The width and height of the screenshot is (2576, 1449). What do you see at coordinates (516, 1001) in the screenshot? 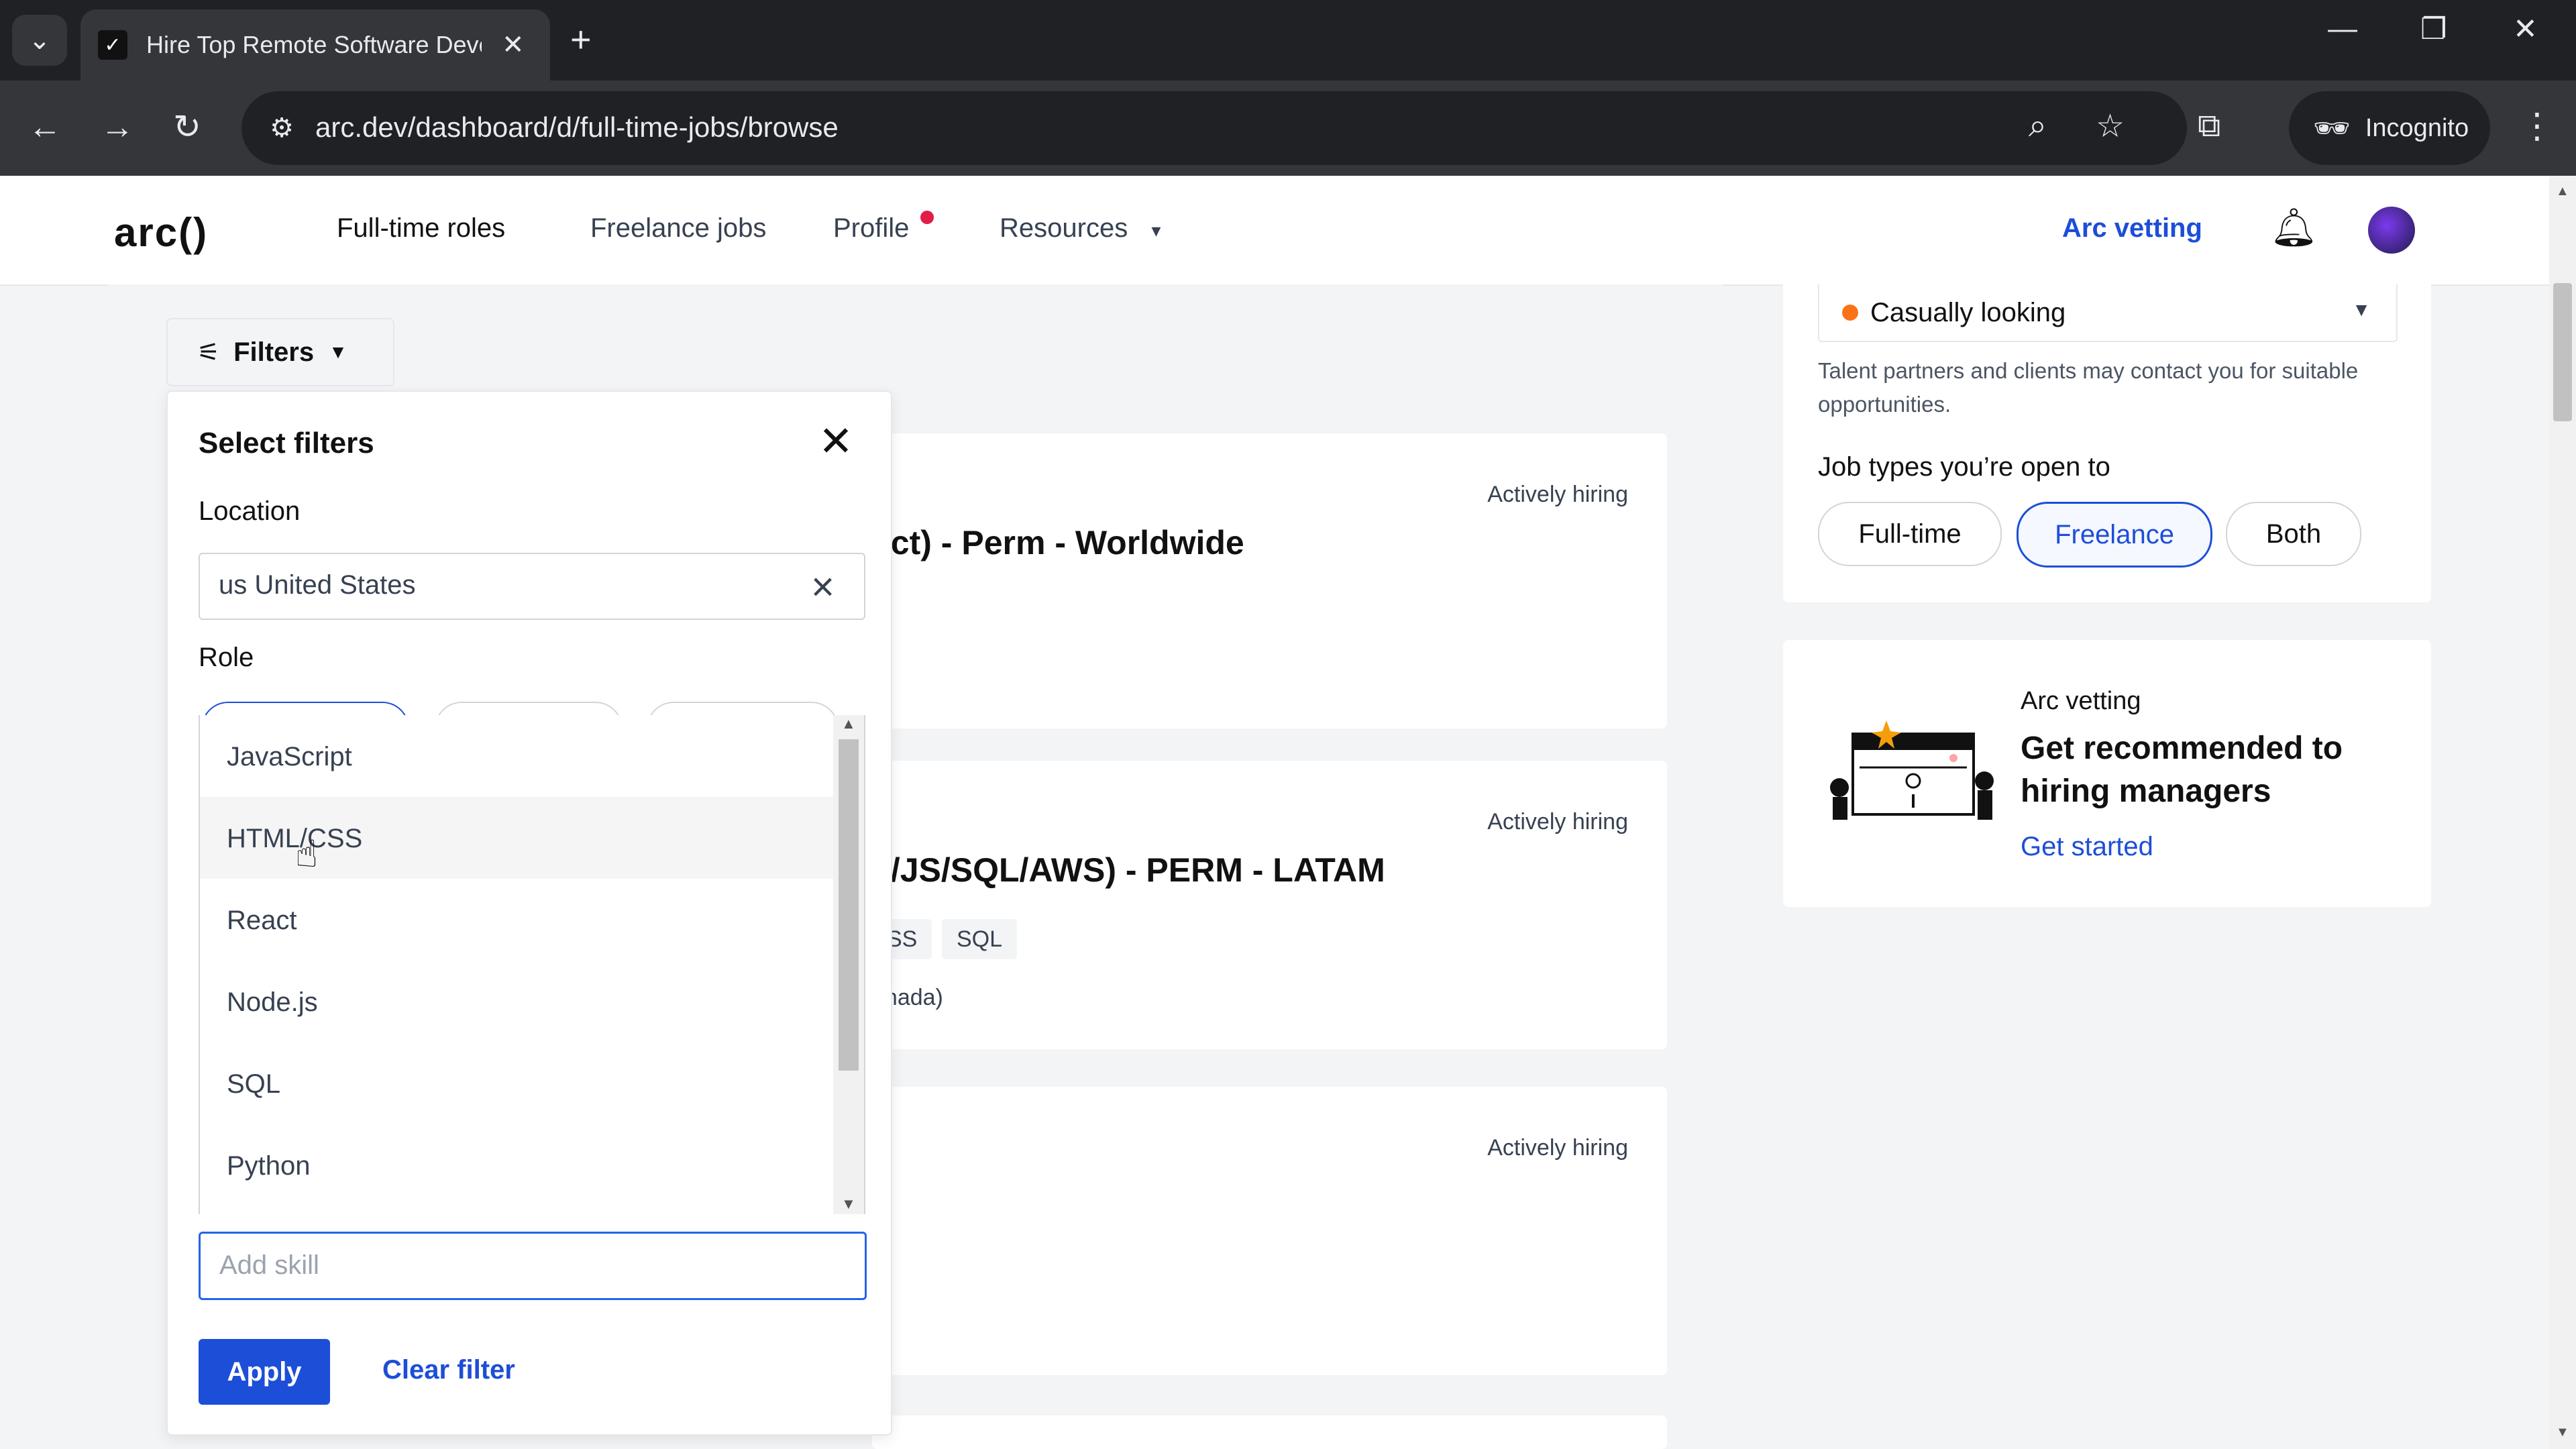
I see `dropdown-option: Node.js` at bounding box center [516, 1001].